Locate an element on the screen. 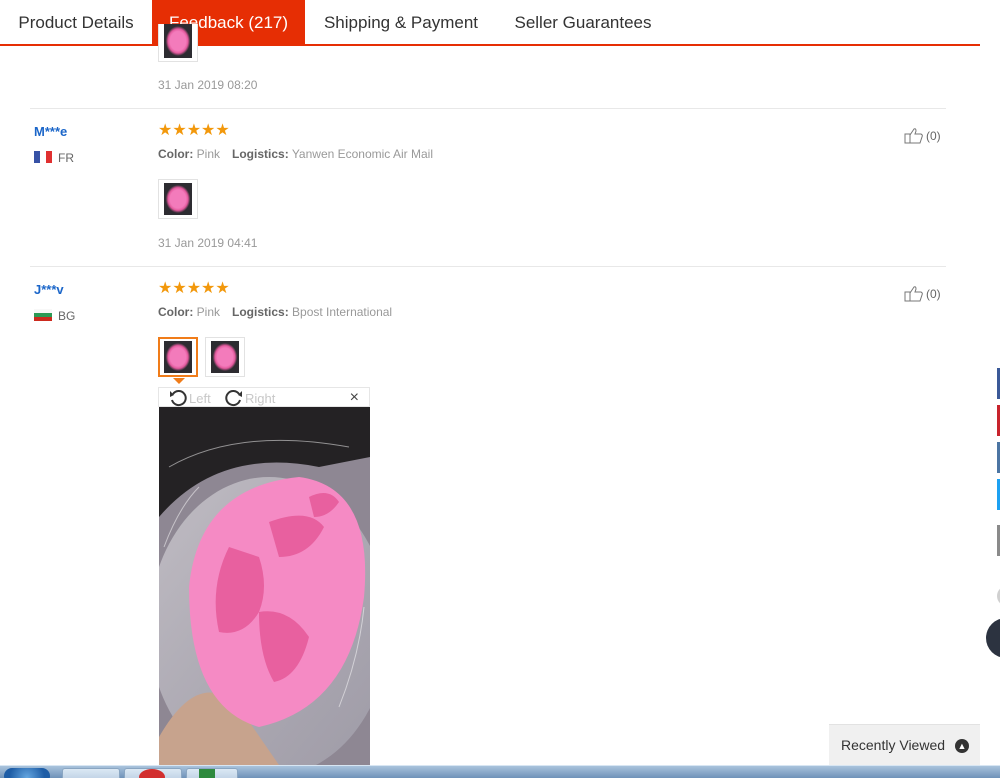 The width and height of the screenshot is (1000, 778). recently-viewed-bar: Recently Viewed ▲ is located at coordinates (904, 744).